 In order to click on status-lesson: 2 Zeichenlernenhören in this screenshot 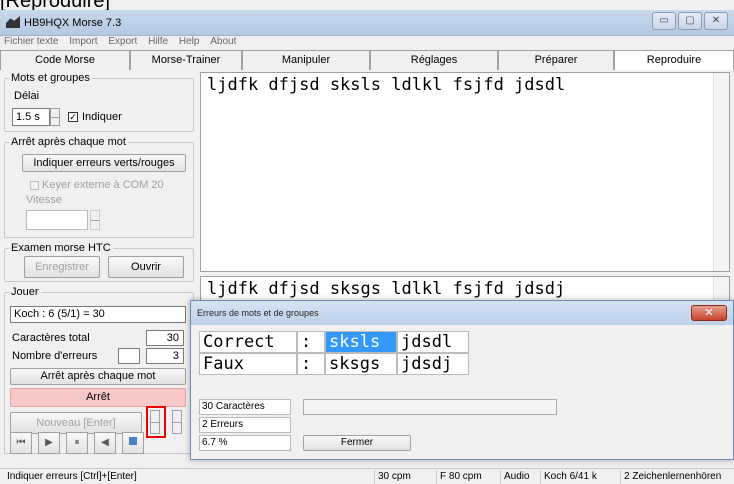, I will do `click(677, 477)`.